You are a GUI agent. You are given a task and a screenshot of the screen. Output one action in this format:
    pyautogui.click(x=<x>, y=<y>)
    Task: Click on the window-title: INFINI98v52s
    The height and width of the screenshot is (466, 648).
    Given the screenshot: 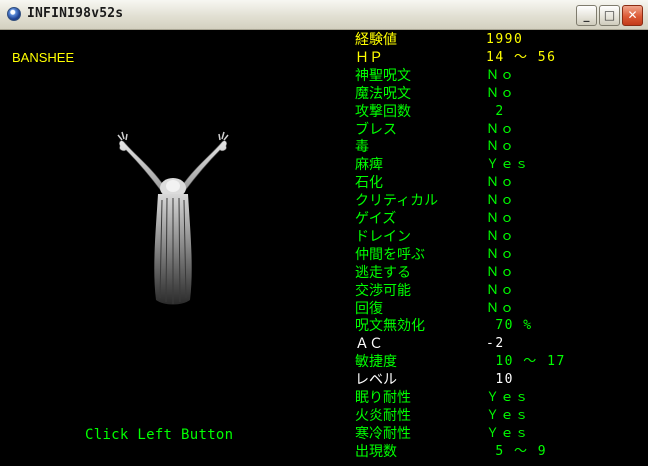 What is the action you would take?
    pyautogui.click(x=75, y=13)
    